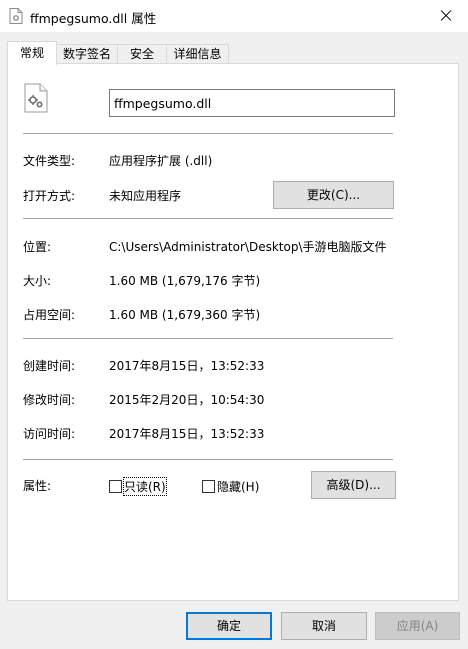  Describe the element at coordinates (49, 196) in the screenshot. I see `opens-with-label: 打开方式:` at that location.